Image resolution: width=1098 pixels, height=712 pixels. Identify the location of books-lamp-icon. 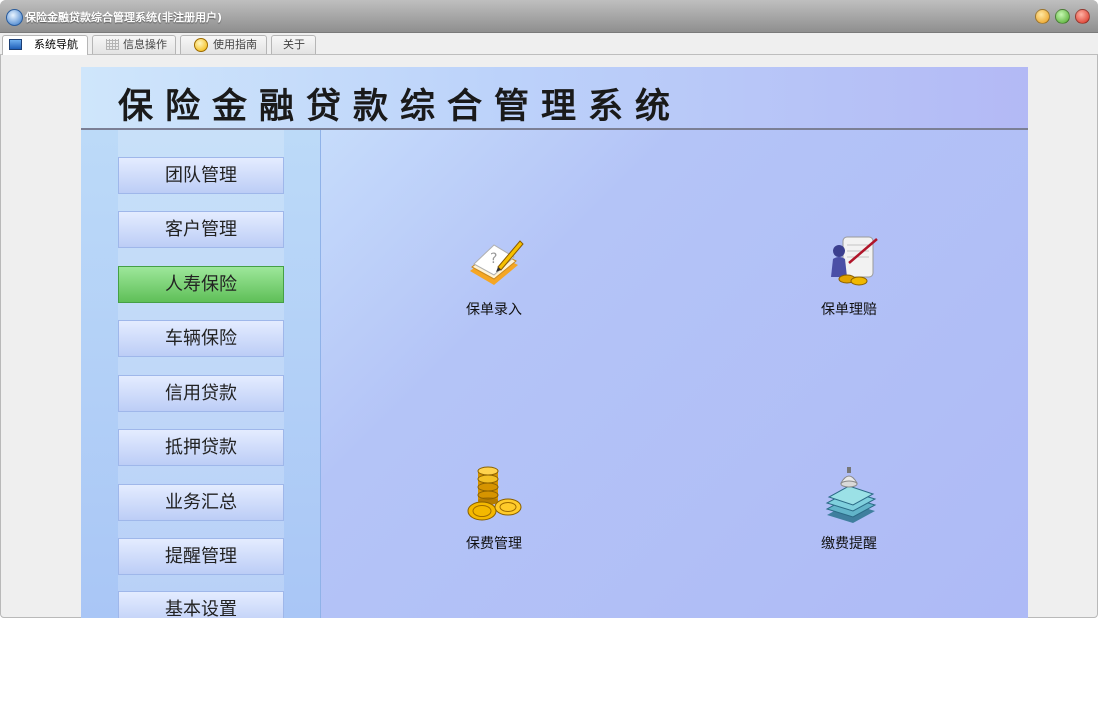
(851, 495).